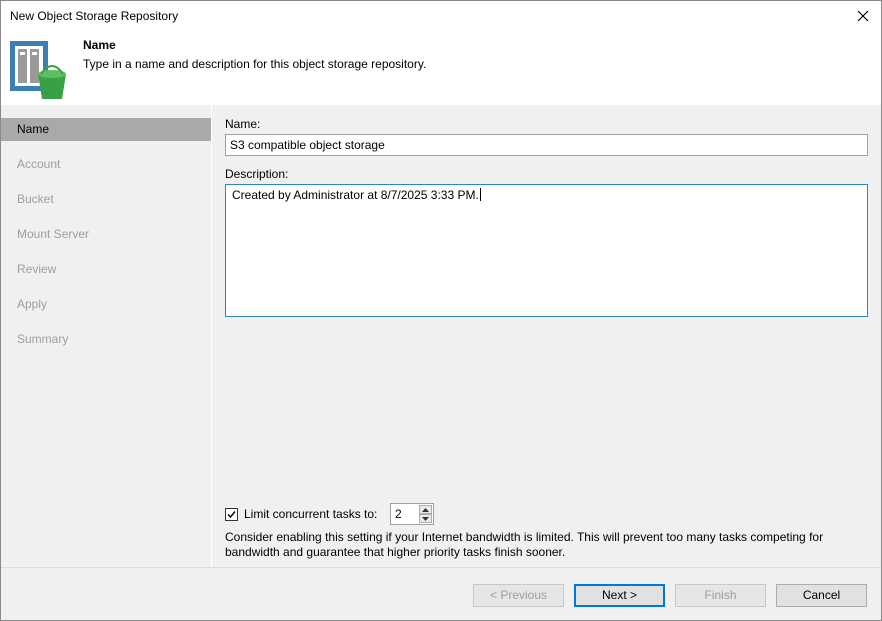  I want to click on cancel-button: Cancel, so click(821, 595).